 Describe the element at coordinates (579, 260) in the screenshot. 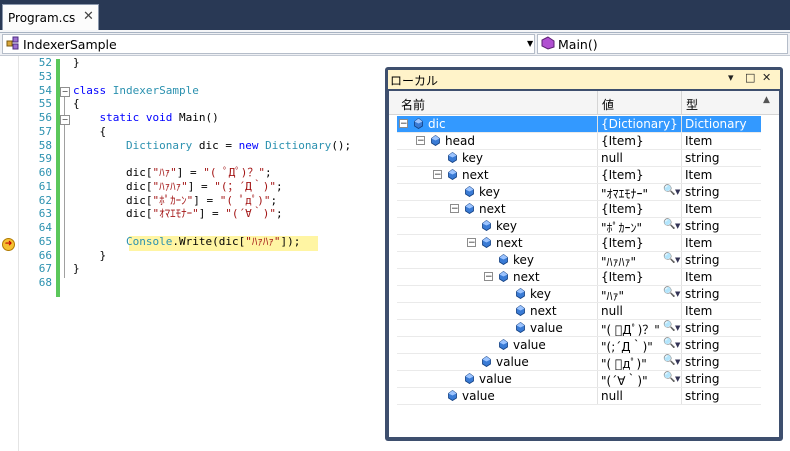

I see `locals-row-key: key "ﾊｧﾊｧ" 🔍 ▼ string` at that location.